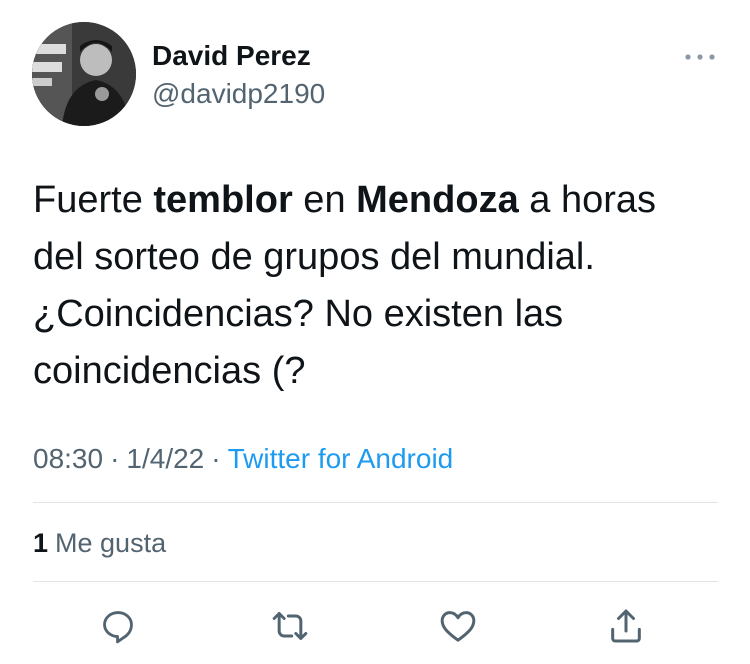  I want to click on avatar, so click(84, 74).